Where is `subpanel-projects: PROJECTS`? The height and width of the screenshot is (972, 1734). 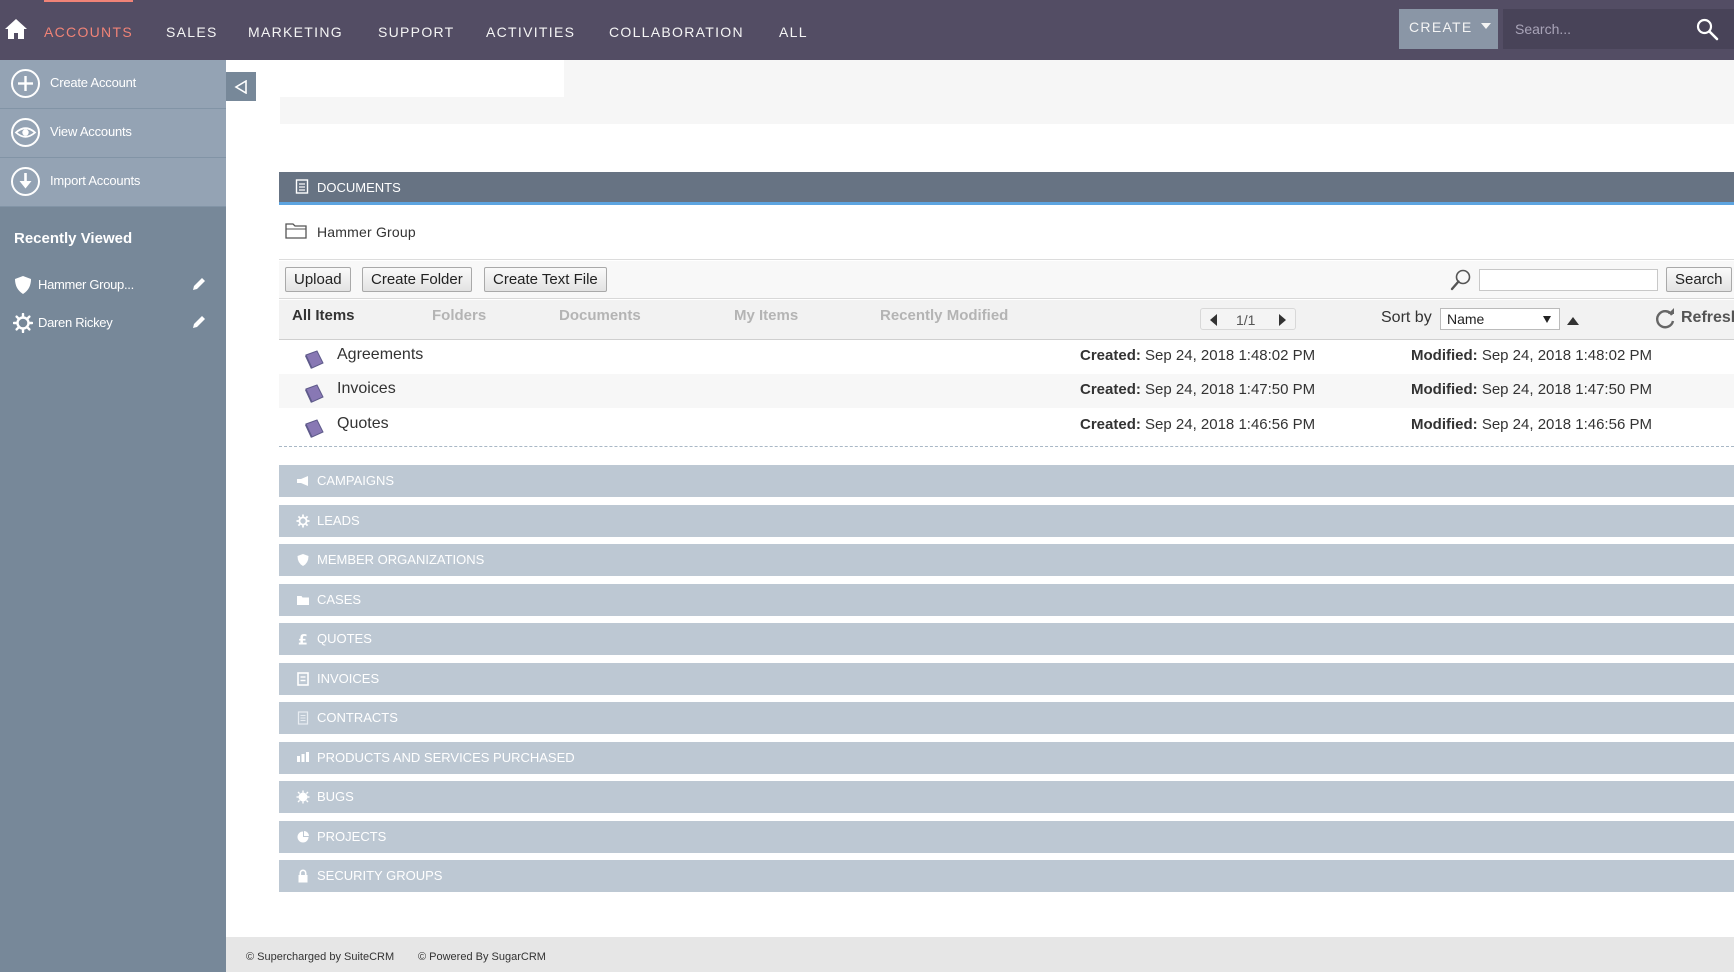 subpanel-projects: PROJECTS is located at coordinates (1006, 837).